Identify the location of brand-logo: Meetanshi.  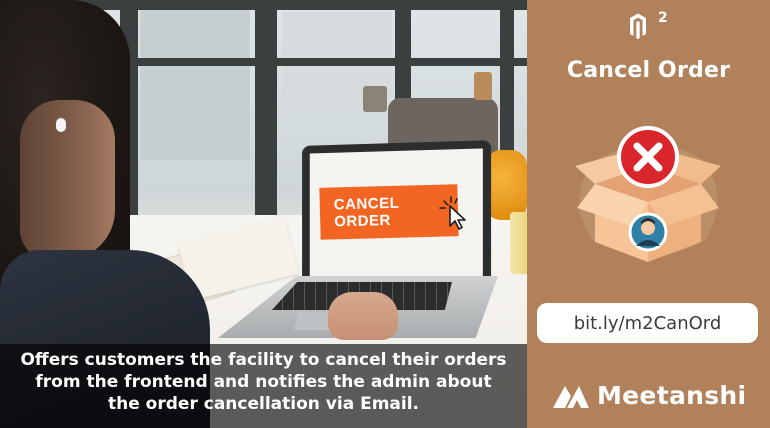
(648, 395).